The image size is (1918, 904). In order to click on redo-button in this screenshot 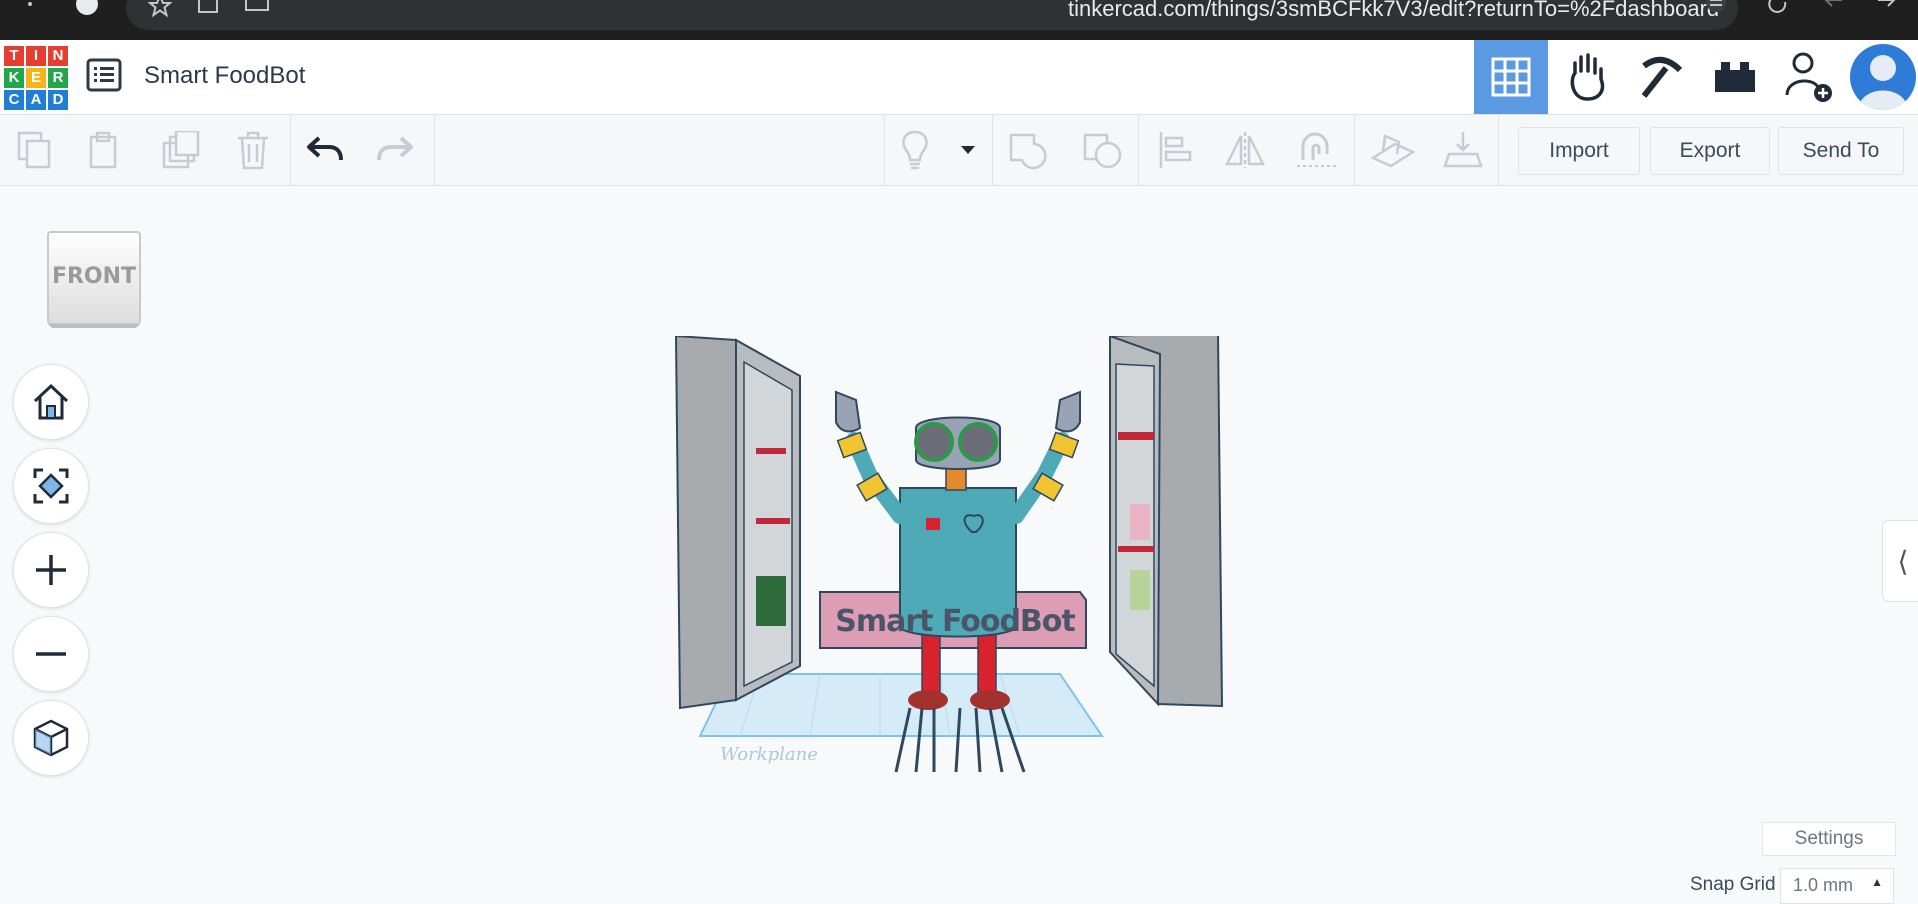, I will do `click(395, 150)`.